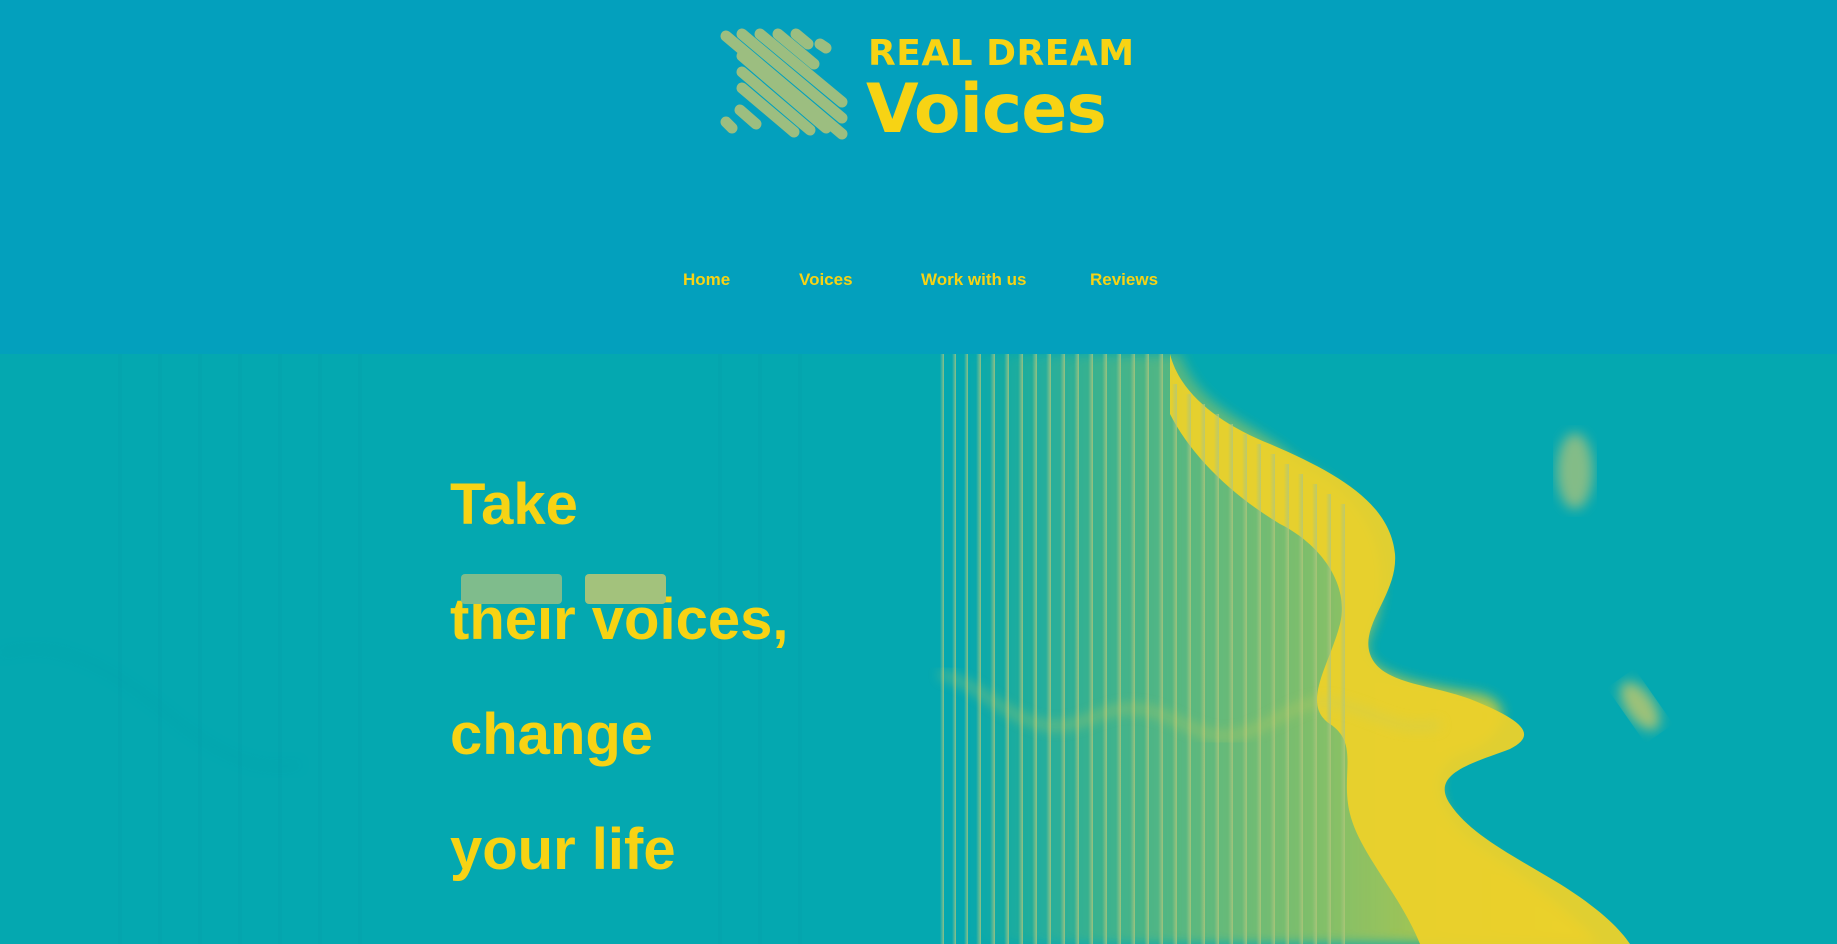  Describe the element at coordinates (511, 589) in the screenshot. I see `hero-primary-button` at that location.